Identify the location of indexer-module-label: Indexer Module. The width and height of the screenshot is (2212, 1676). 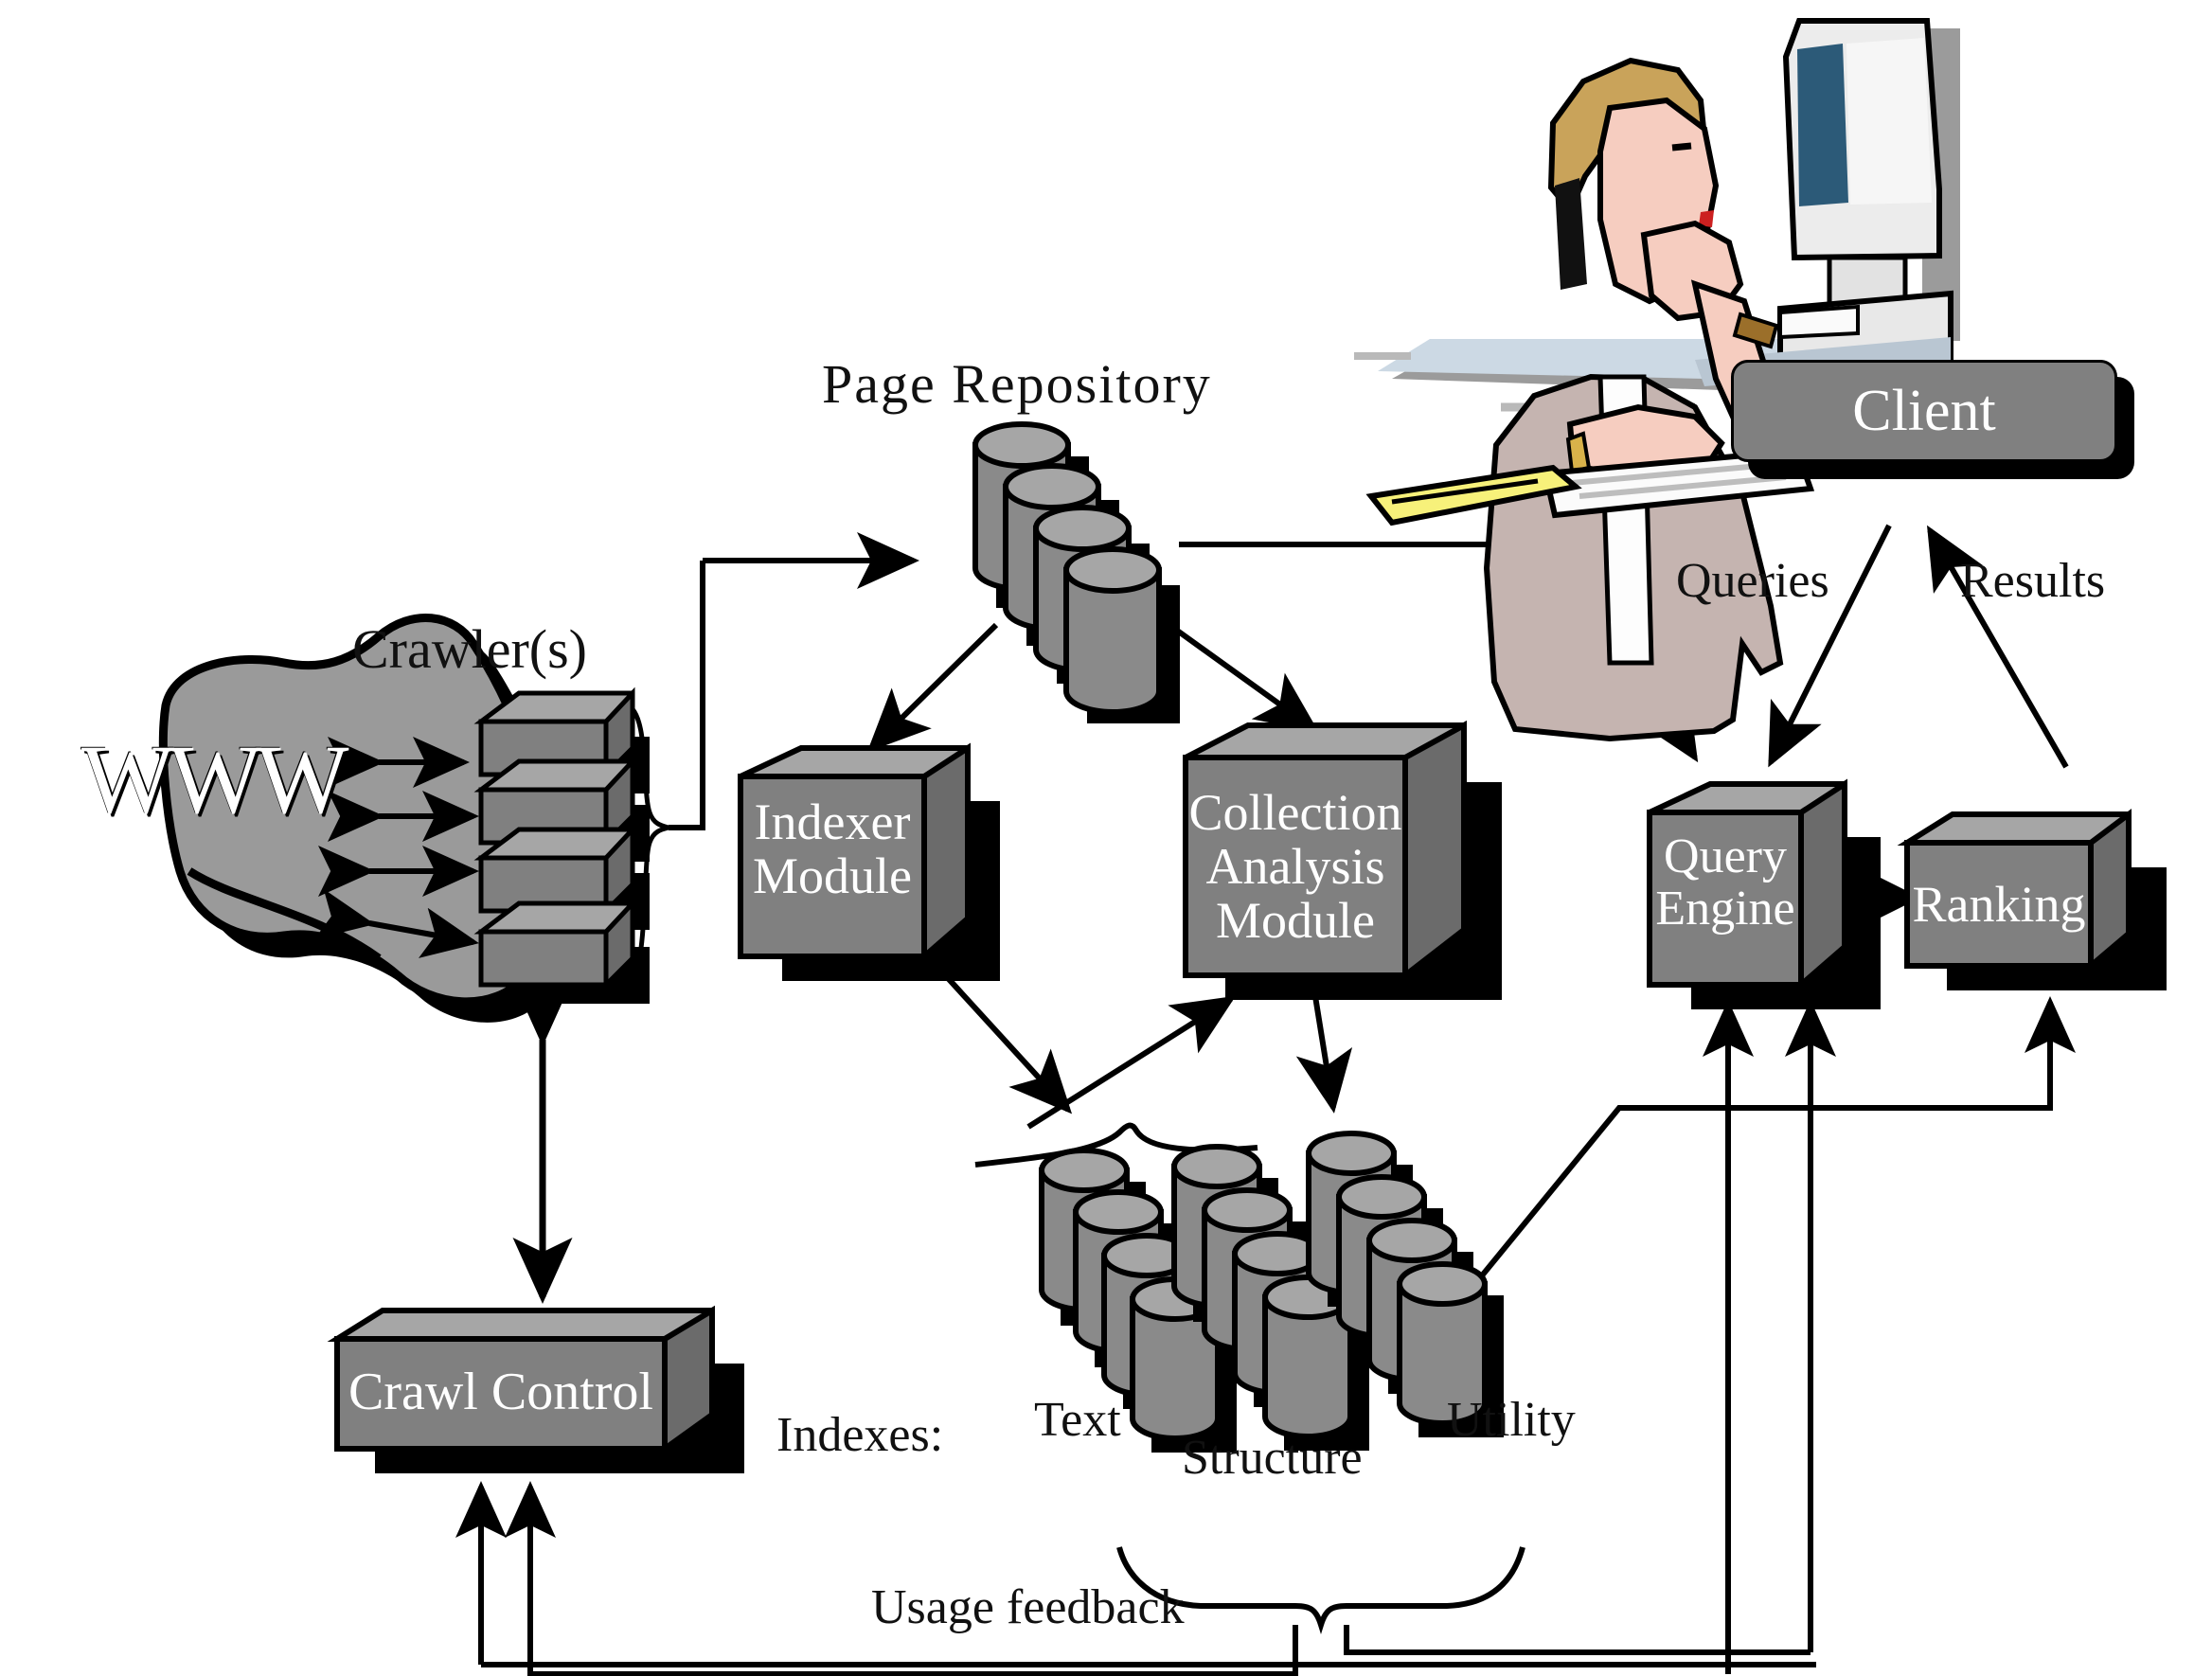
(832, 849).